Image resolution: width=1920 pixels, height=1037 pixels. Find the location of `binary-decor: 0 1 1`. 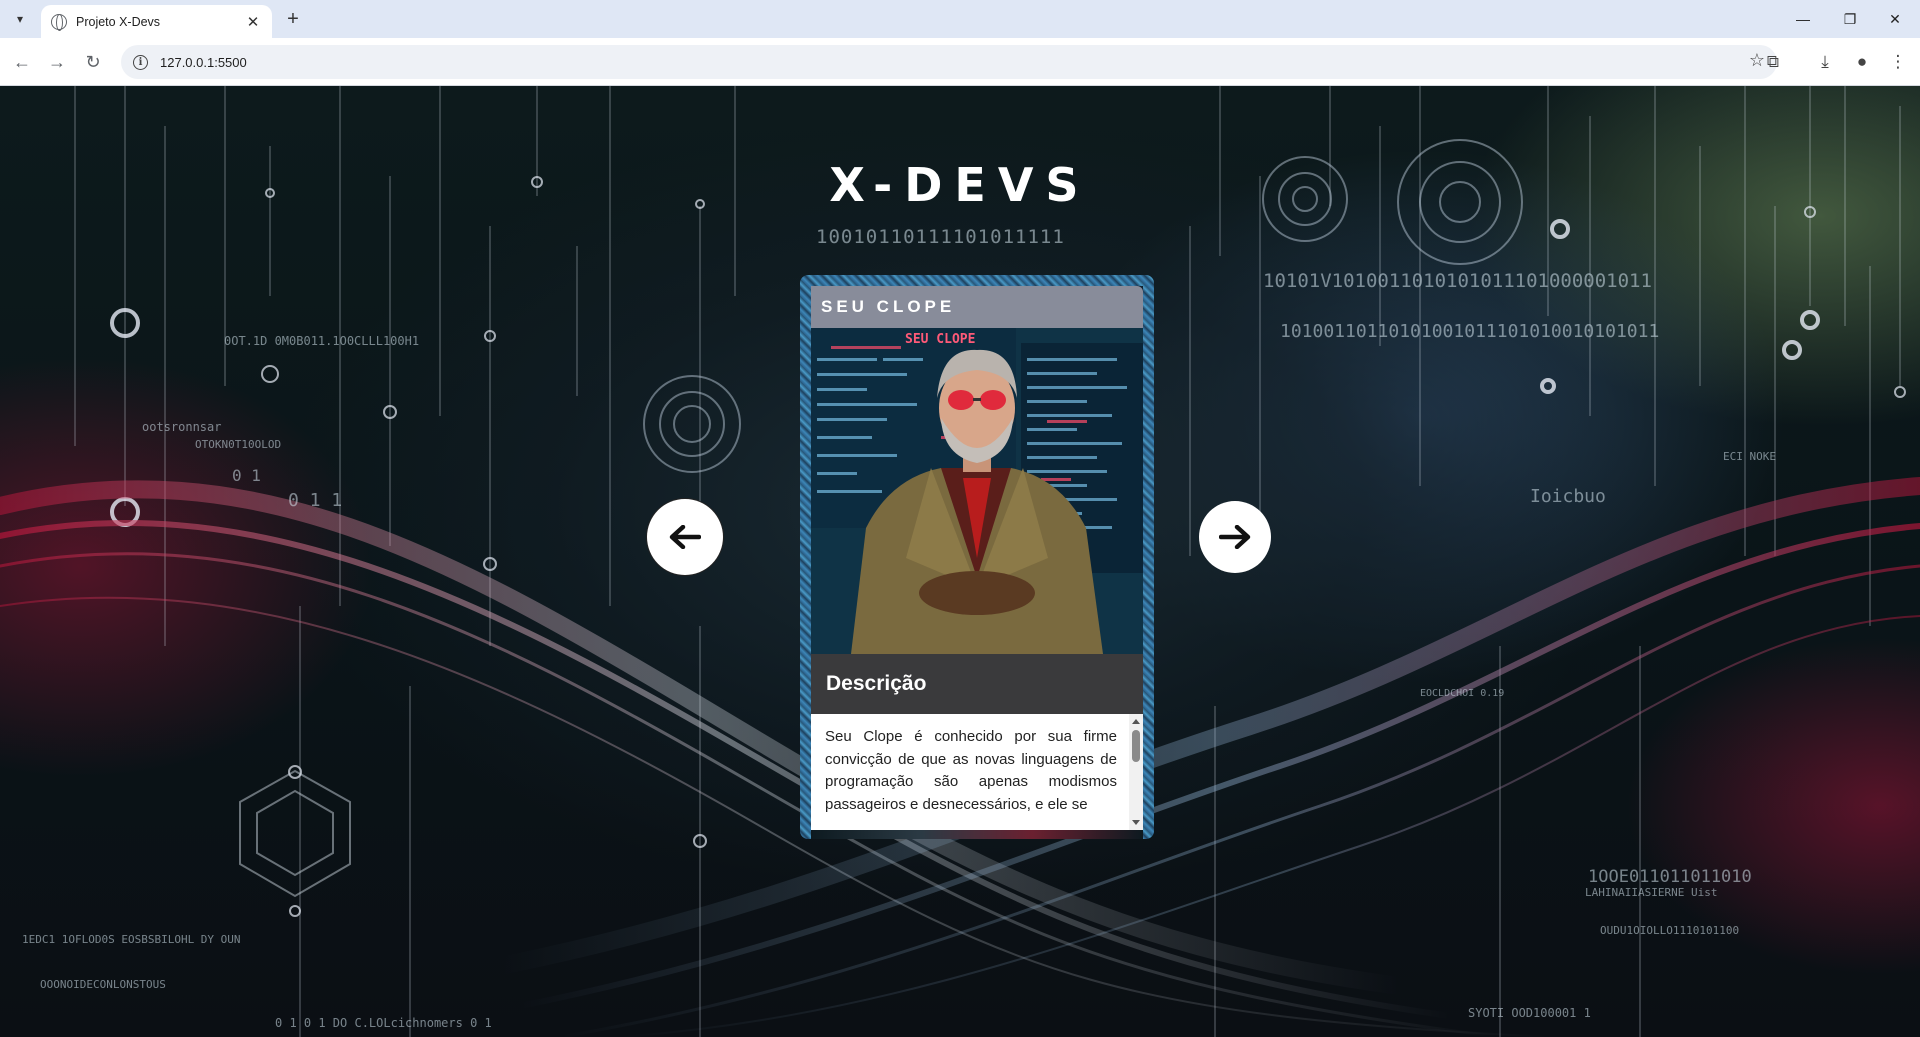

binary-decor: 0 1 1 is located at coordinates (315, 500).